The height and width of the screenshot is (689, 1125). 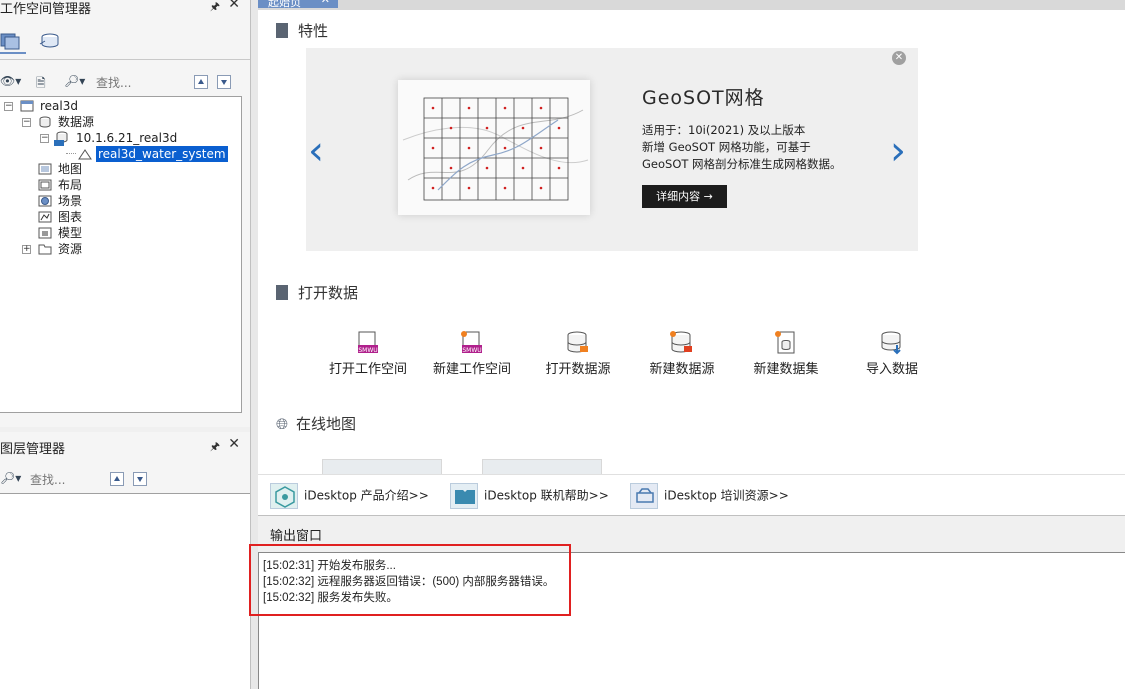 I want to click on banner-title: GeoSOT网格, so click(x=703, y=98).